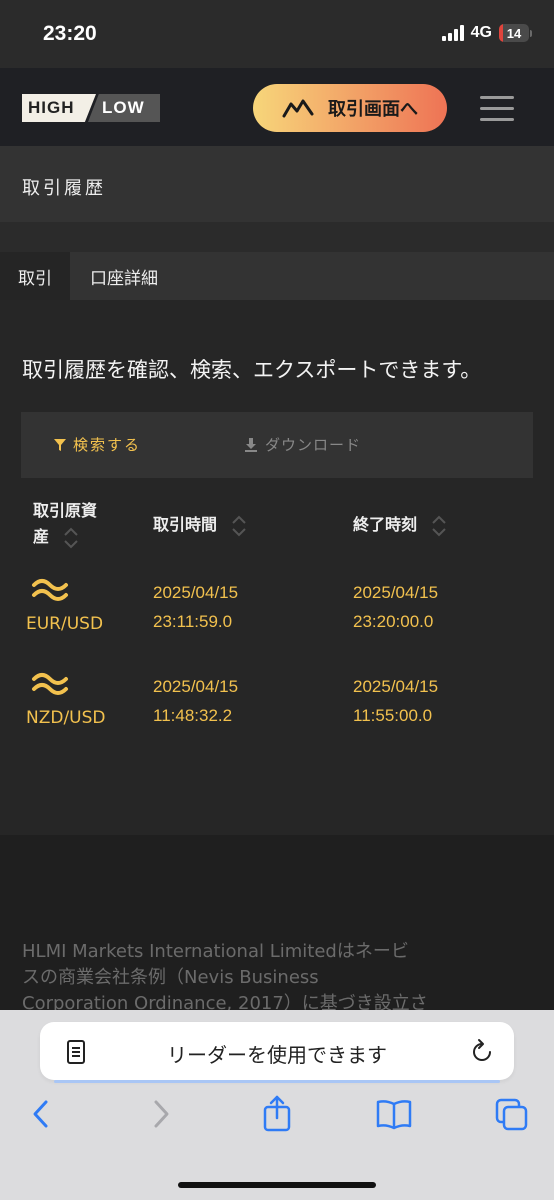  I want to click on back-icon, so click(41, 1114).